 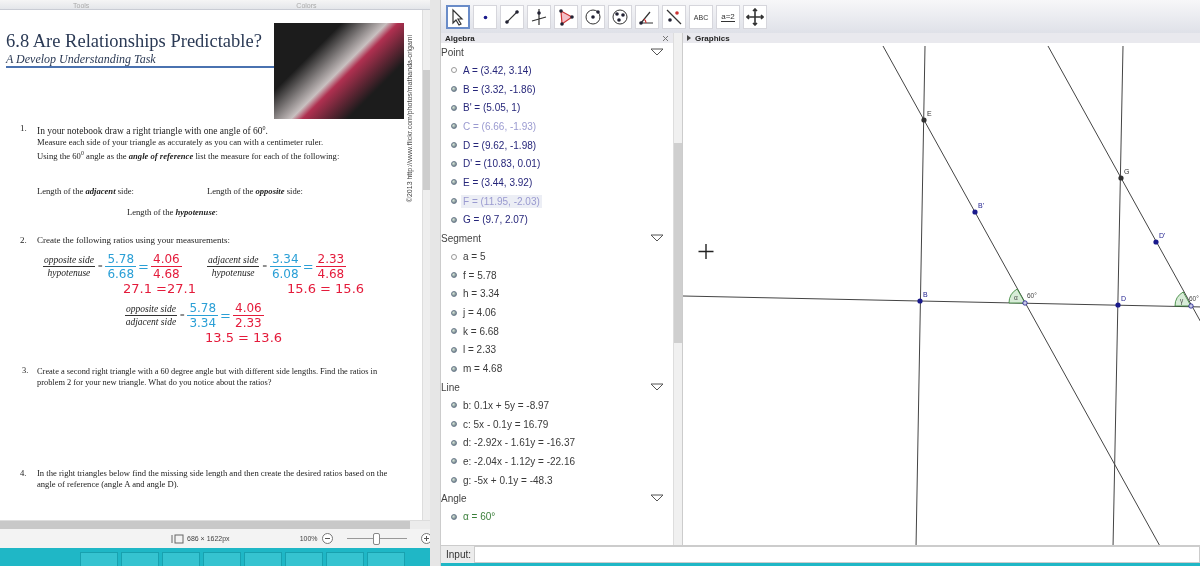 What do you see at coordinates (153, 131) in the screenshot?
I see `problem-text: In your notebook draw a right triangle with one angle of 60$^{0}$.` at bounding box center [153, 131].